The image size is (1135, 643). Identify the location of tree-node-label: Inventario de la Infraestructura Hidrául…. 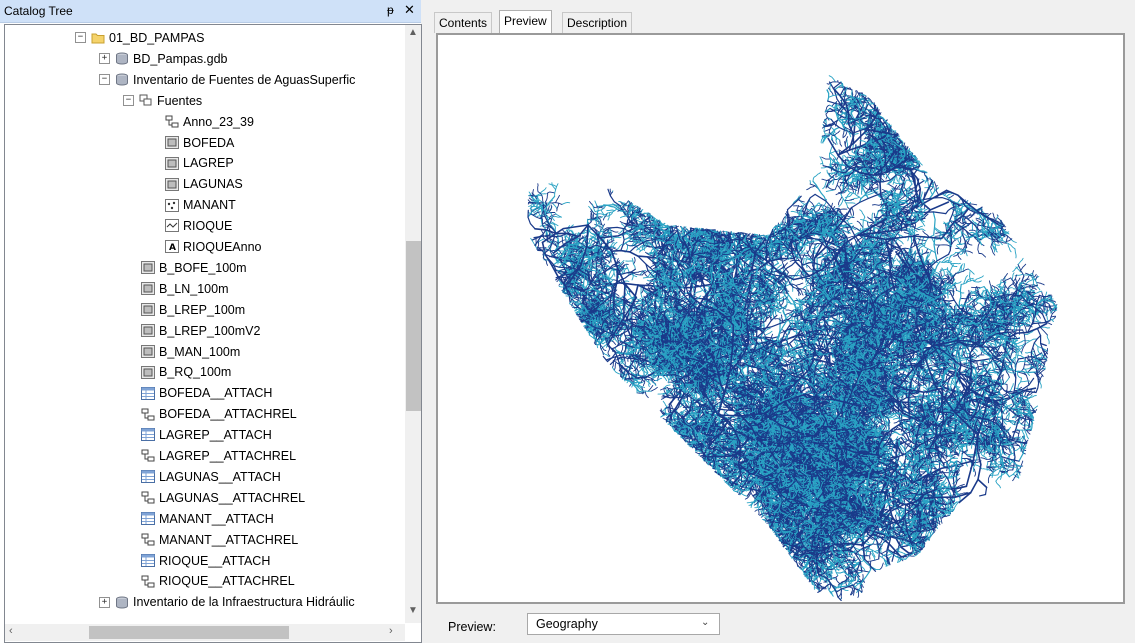
(244, 602).